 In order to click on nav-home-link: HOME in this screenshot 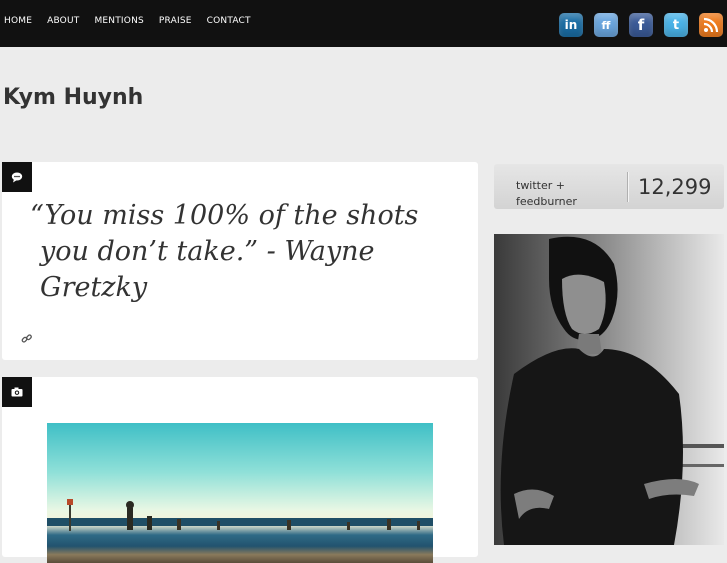, I will do `click(18, 21)`.